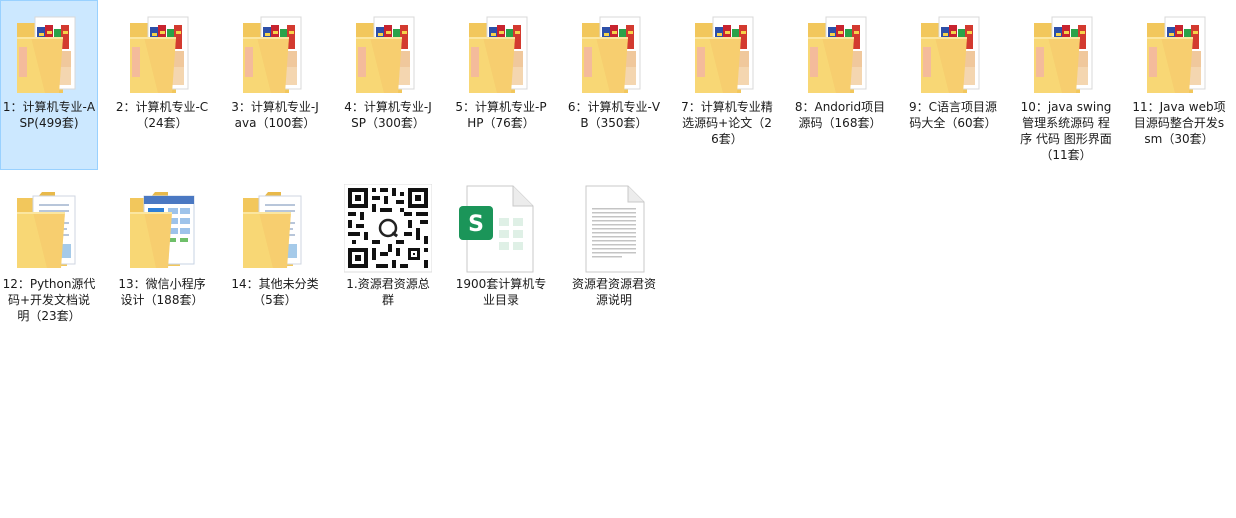 The width and height of the screenshot is (1236, 518). Describe the element at coordinates (613, 292) in the screenshot. I see `file-item-label: 资源君资源君资源说明` at that location.